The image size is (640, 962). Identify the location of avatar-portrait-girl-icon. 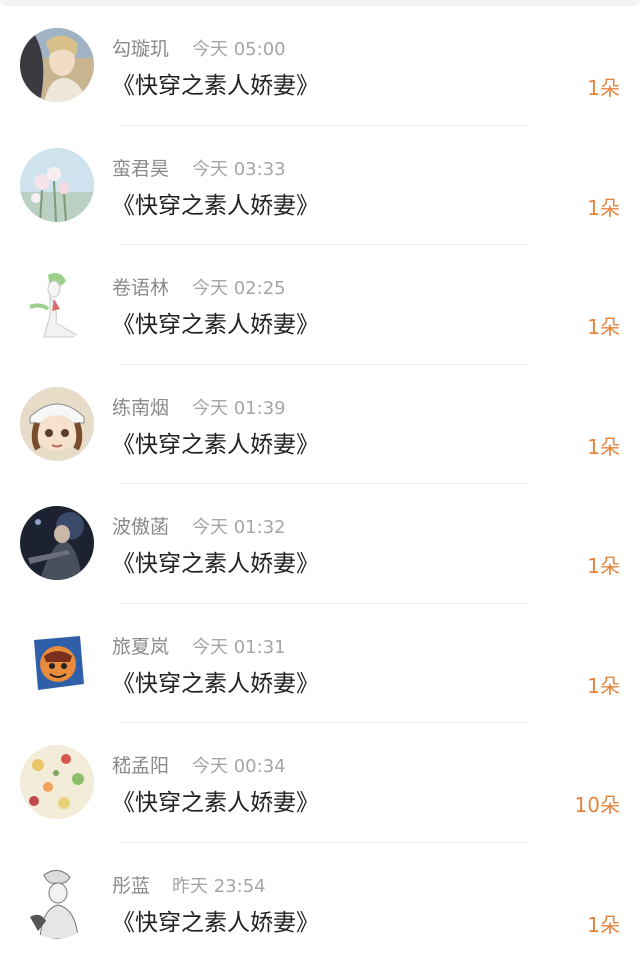
(57, 65).